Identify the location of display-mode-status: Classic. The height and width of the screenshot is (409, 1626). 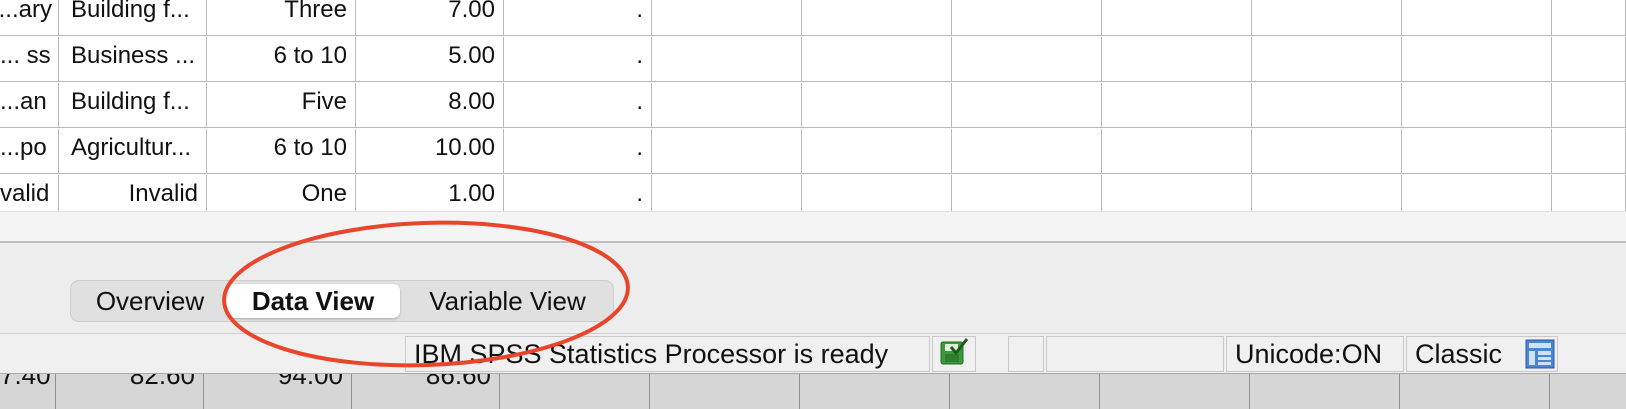
(1482, 354).